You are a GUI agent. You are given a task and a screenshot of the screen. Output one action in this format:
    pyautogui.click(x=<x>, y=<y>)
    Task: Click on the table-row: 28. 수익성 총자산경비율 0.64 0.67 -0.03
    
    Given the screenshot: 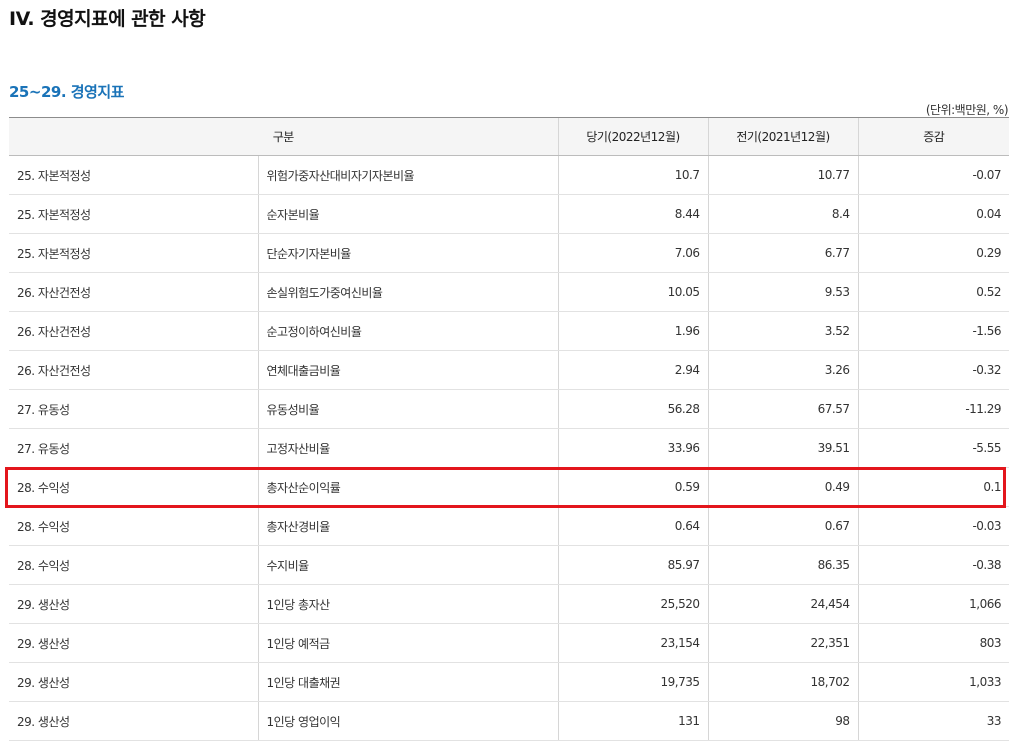 What is the action you would take?
    pyautogui.click(x=509, y=526)
    